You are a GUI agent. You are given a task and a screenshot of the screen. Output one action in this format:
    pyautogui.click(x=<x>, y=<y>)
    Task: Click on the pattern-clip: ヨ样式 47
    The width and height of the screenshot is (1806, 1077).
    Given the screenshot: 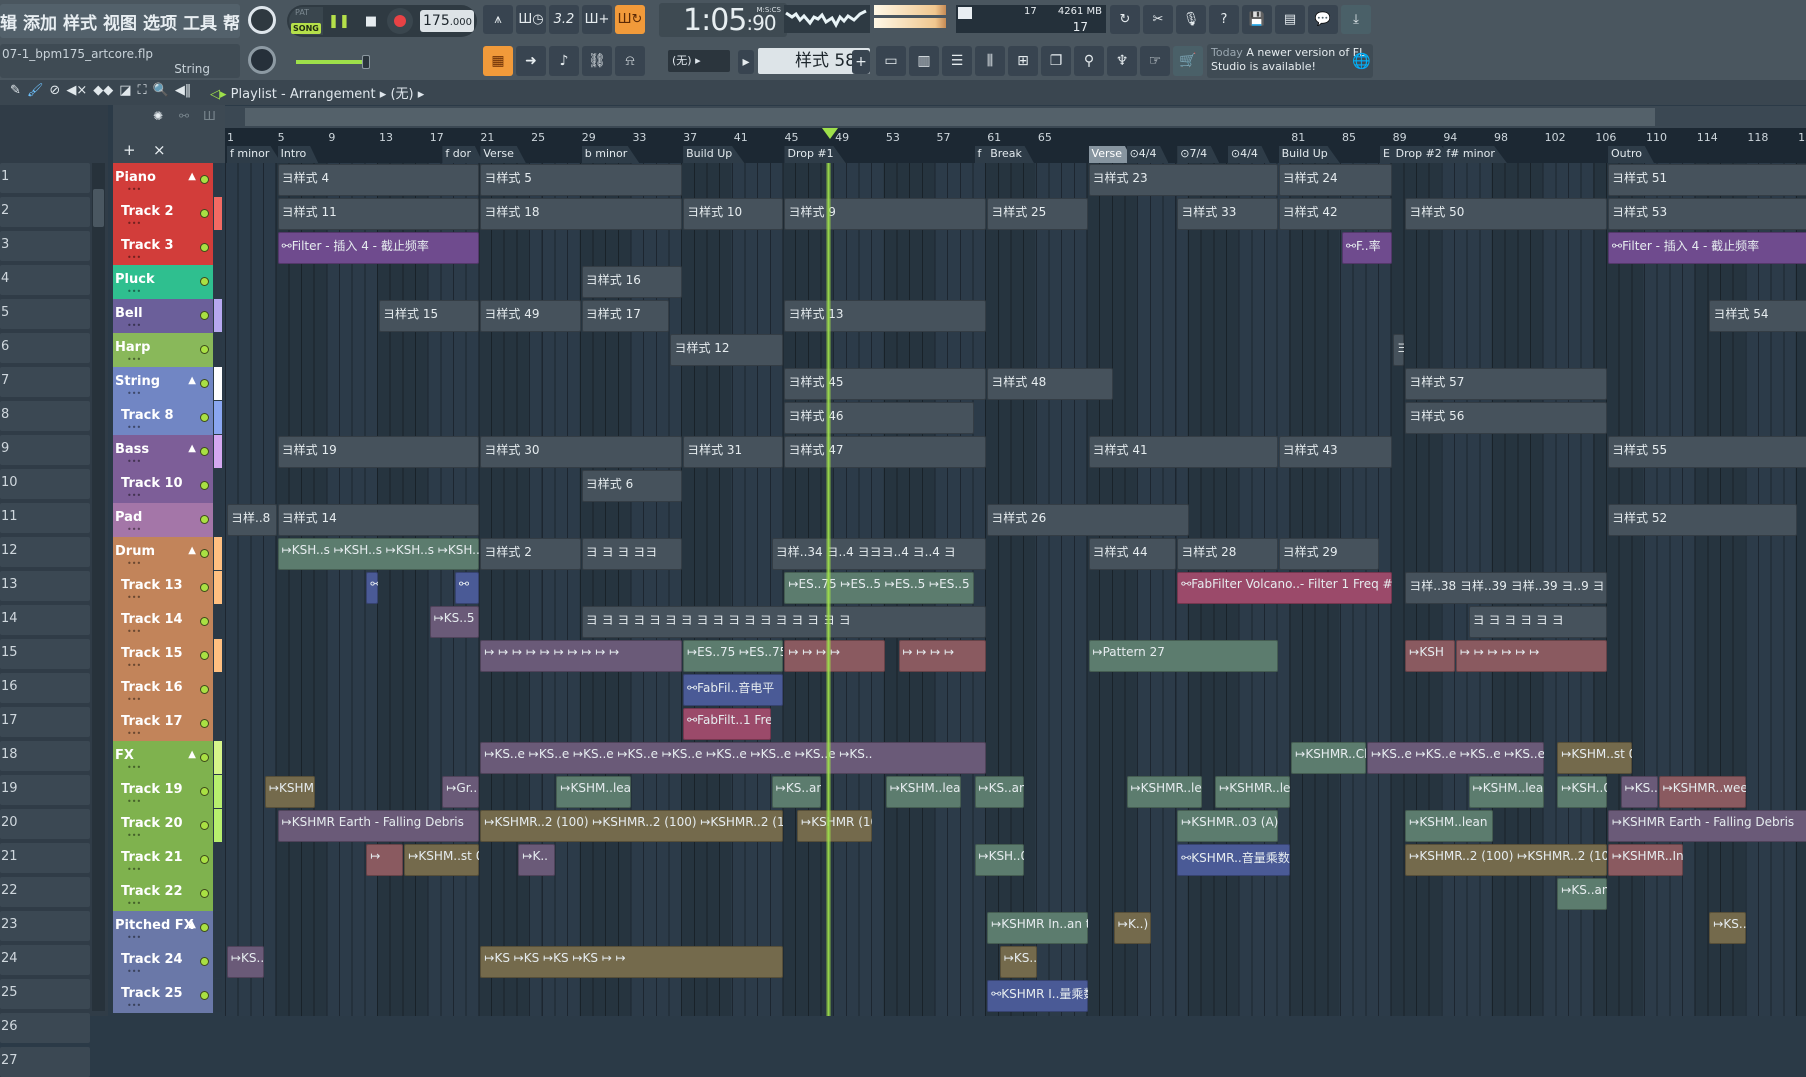 What is the action you would take?
    pyautogui.click(x=885, y=452)
    